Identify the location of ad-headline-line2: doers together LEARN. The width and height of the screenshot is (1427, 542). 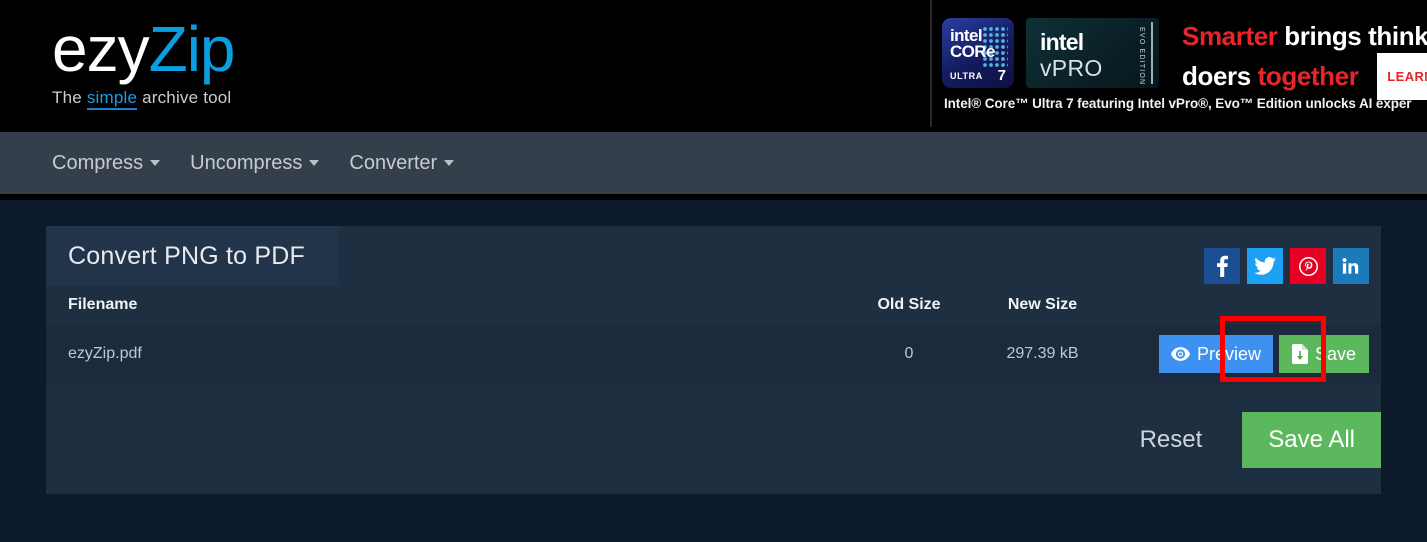
(1304, 76).